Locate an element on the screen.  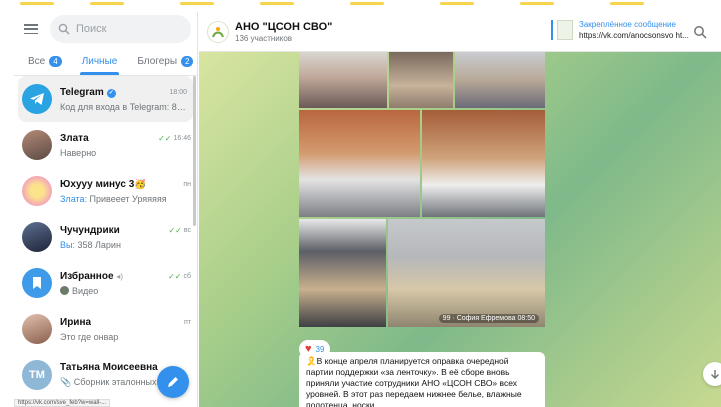
chat-name: Чучундрики is located at coordinates (90, 230).